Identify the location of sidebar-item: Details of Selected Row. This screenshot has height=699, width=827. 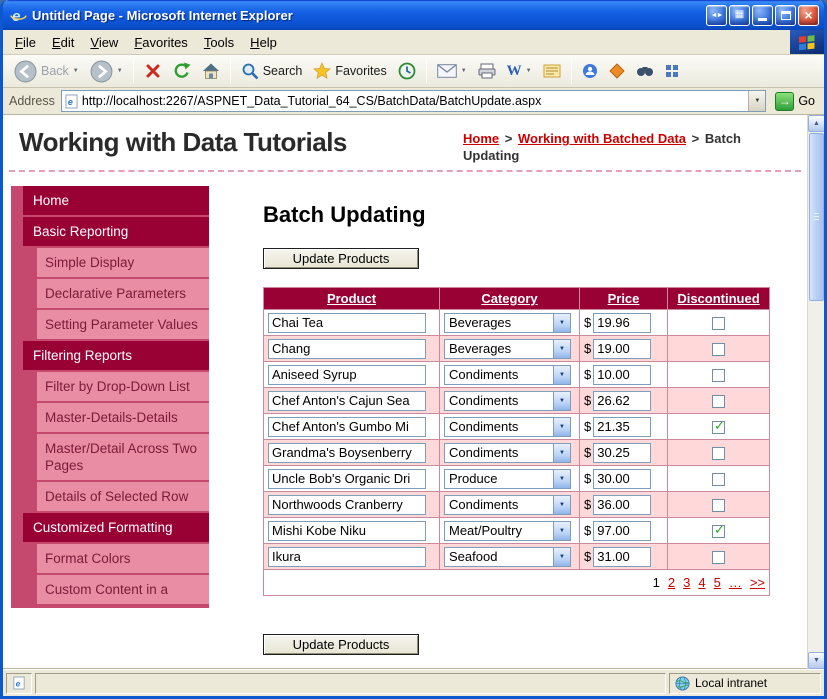
(123, 496).